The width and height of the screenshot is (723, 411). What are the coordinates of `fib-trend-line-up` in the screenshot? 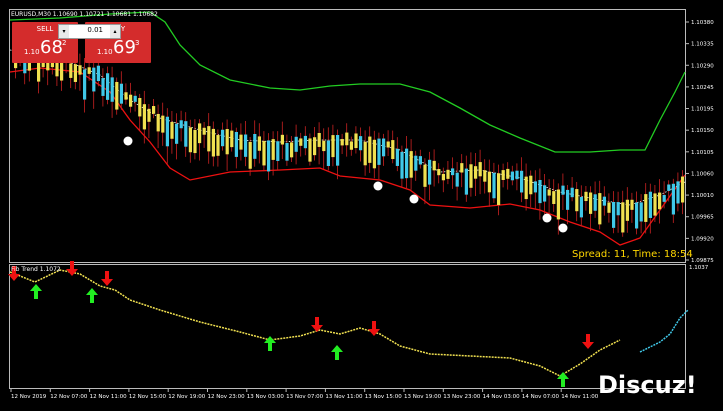 It's located at (664, 331).